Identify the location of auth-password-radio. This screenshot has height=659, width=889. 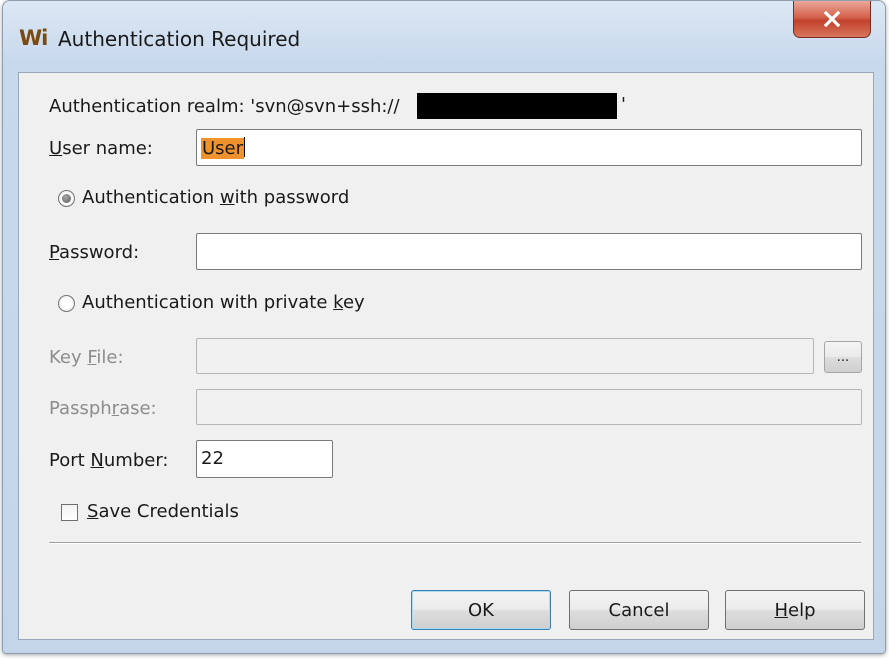
(66, 198).